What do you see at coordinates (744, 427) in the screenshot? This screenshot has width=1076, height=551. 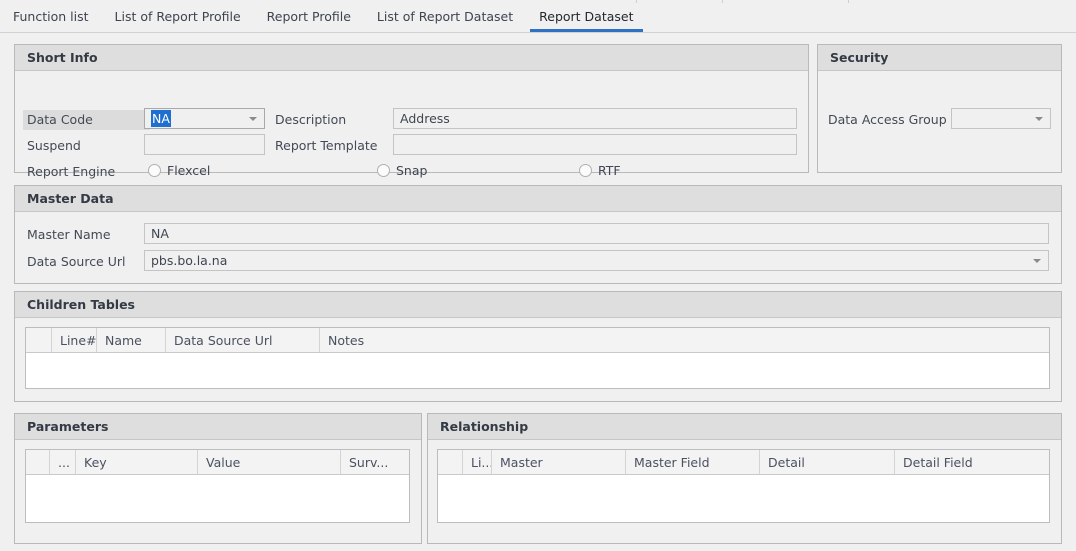 I see `relationship-header: Relationship` at bounding box center [744, 427].